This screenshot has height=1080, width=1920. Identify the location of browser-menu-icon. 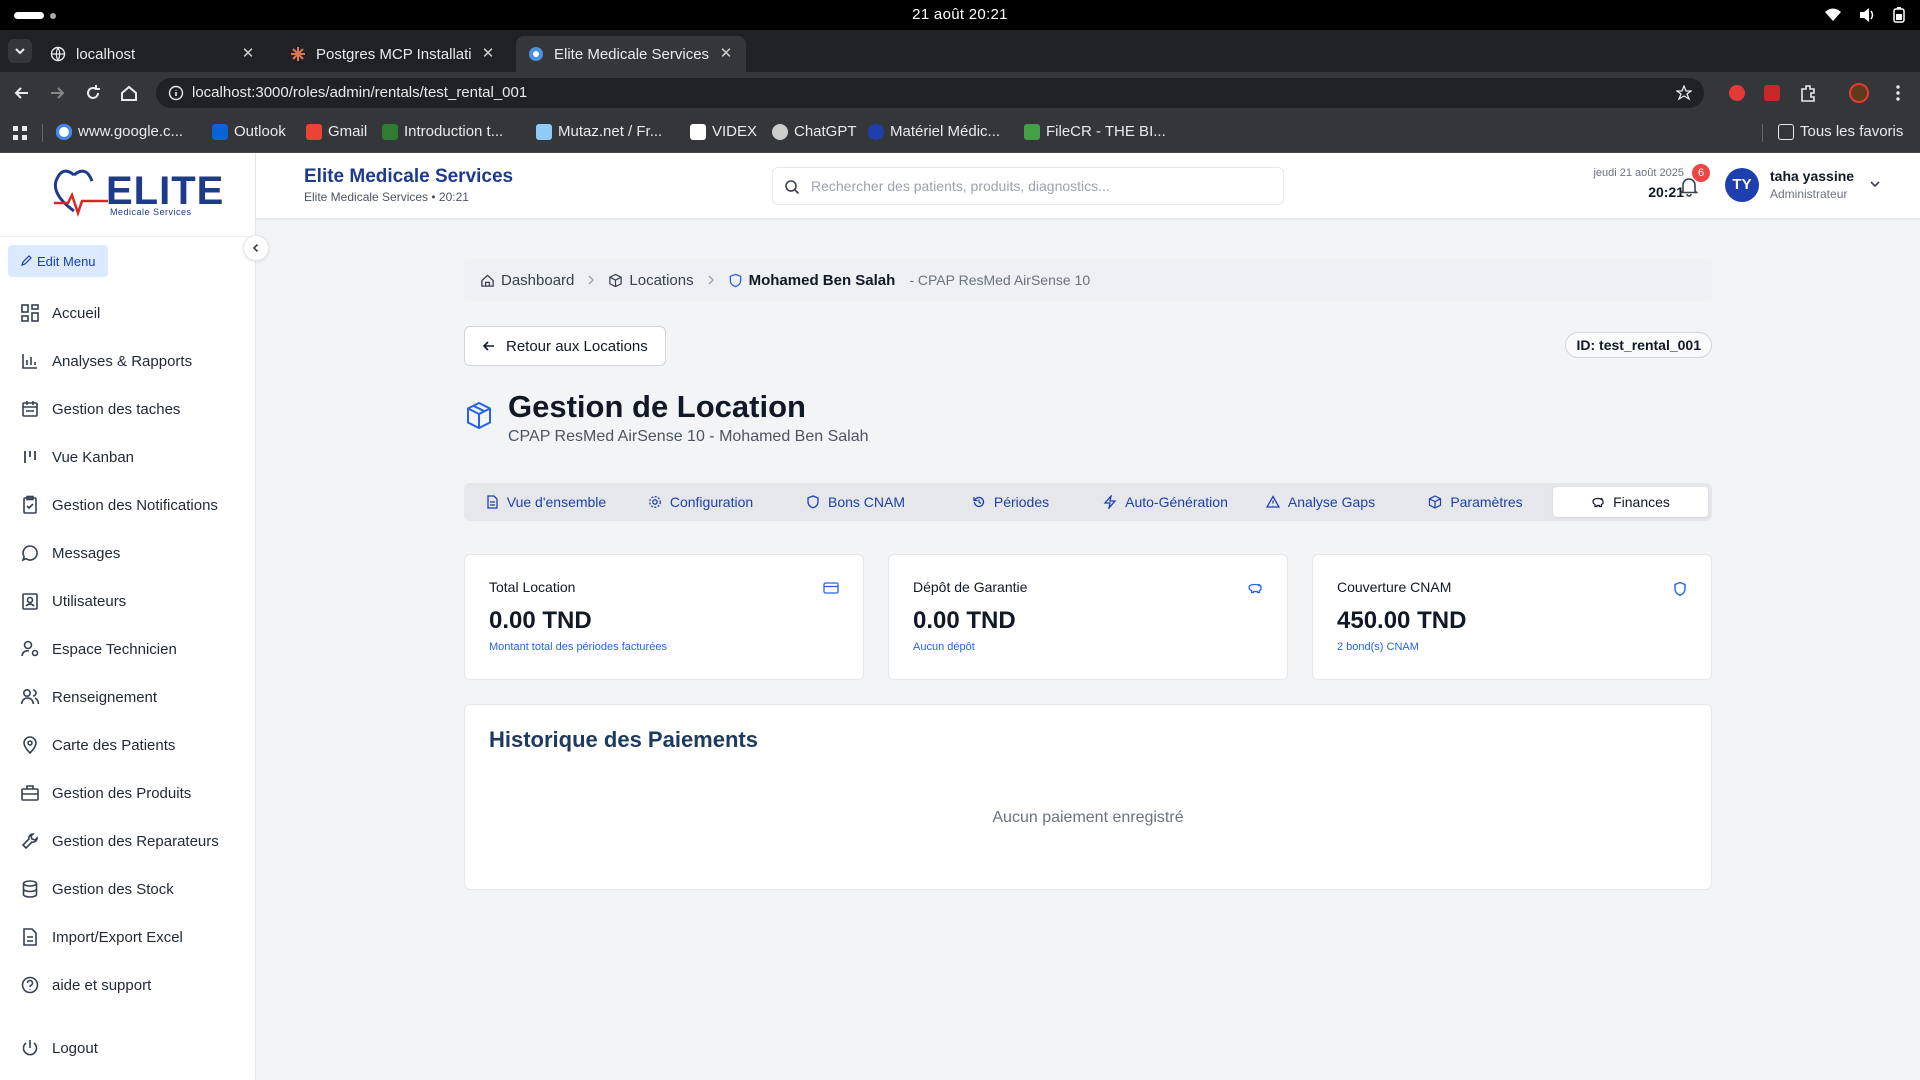
(1898, 93).